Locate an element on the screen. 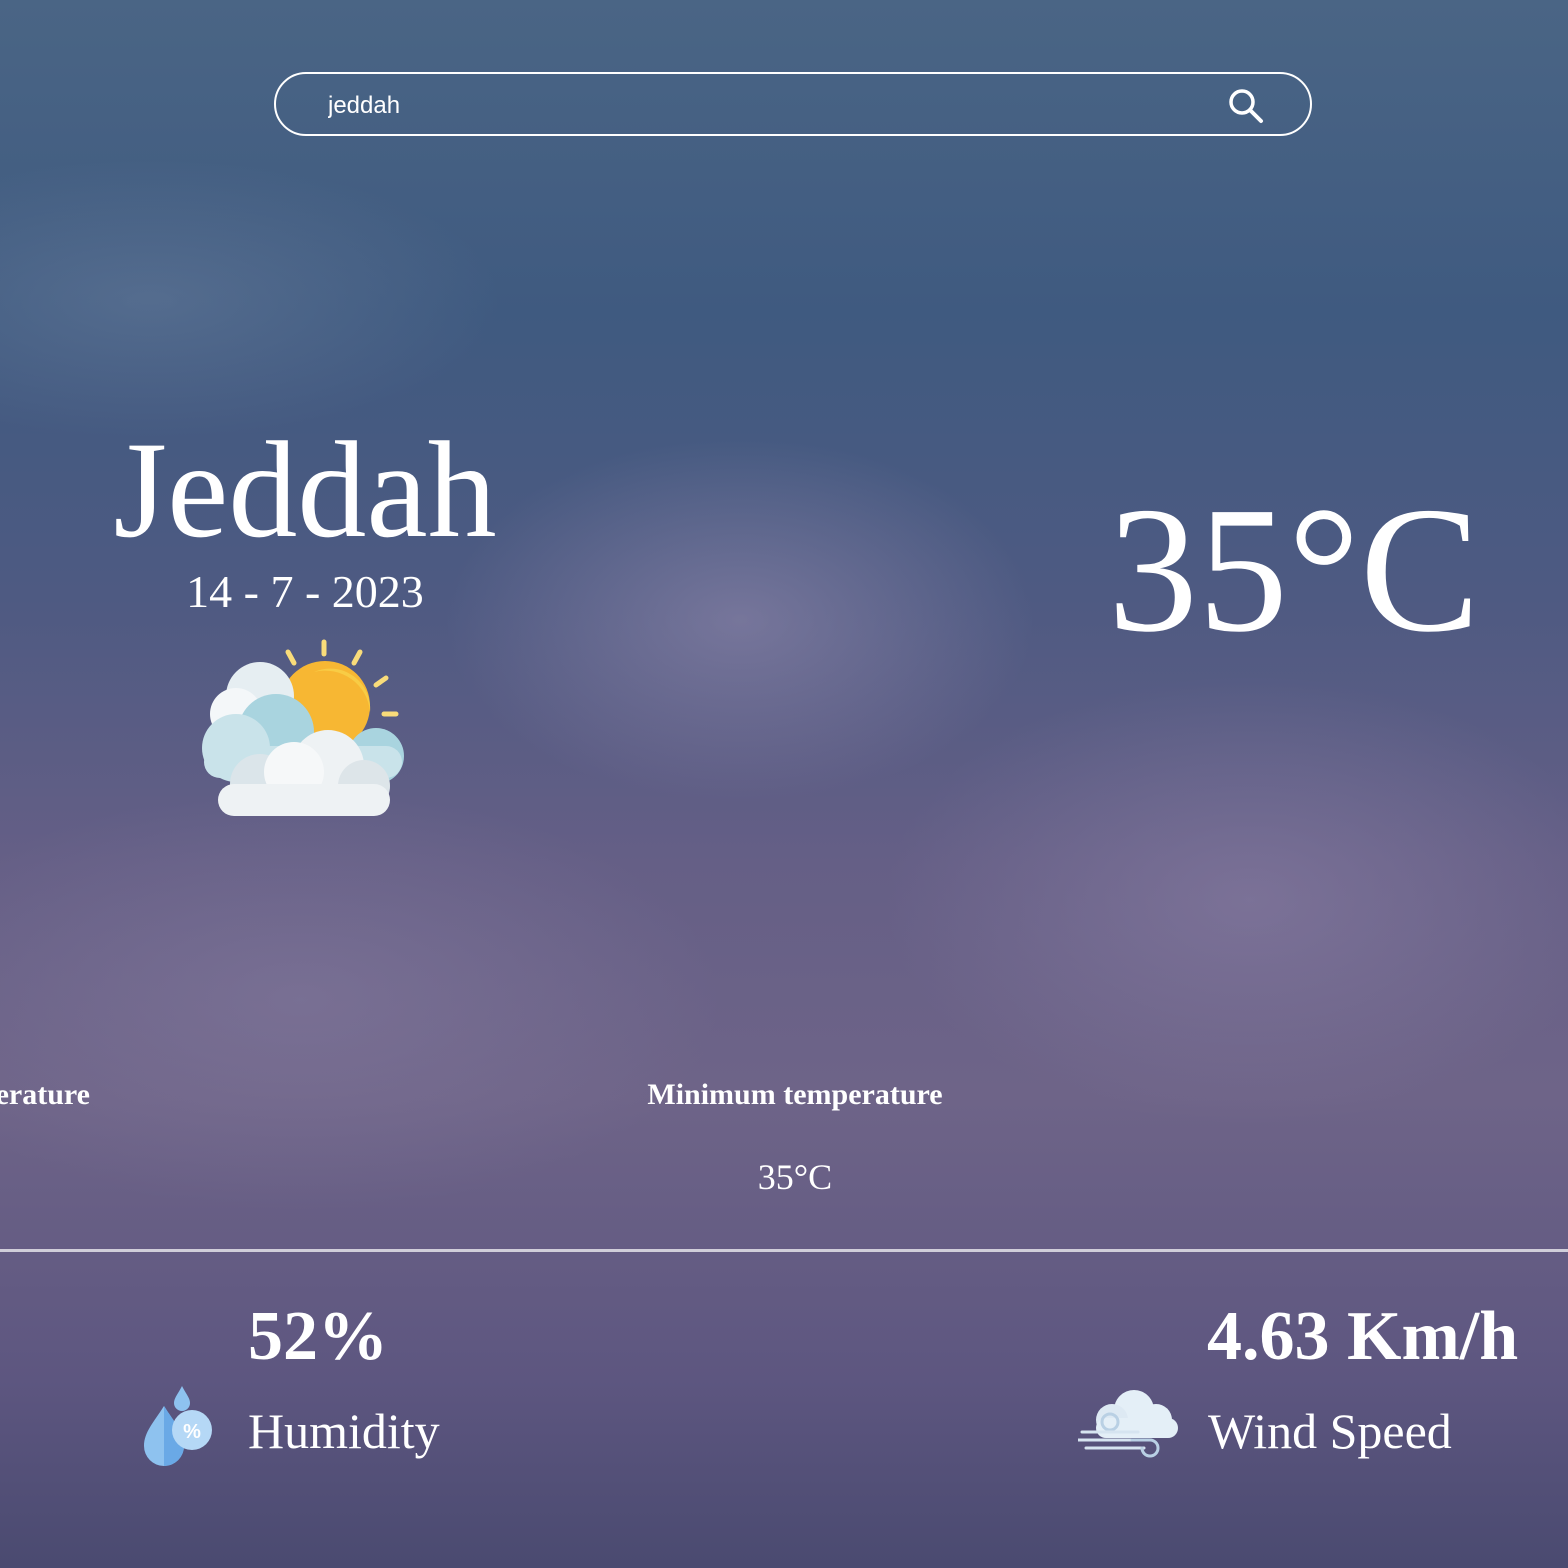 Image resolution: width=1568 pixels, height=1568 pixels. partly-cloudy-icon is located at coordinates (303, 728).